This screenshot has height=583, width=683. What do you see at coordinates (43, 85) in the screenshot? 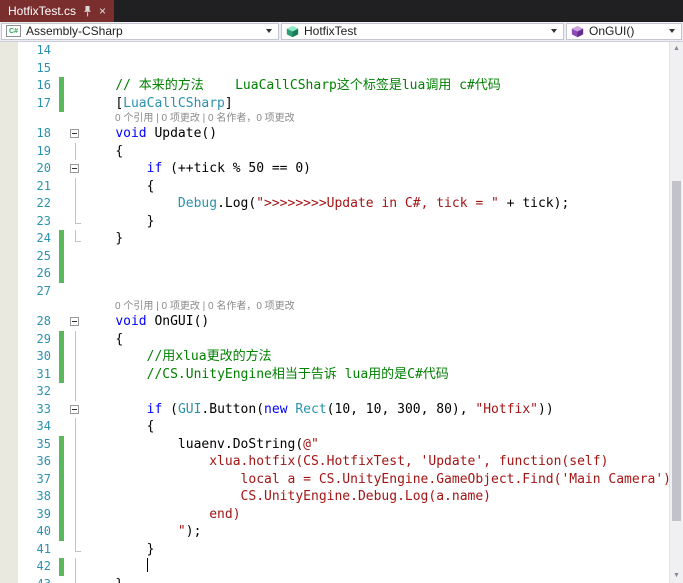
I see `line-number: 16` at bounding box center [43, 85].